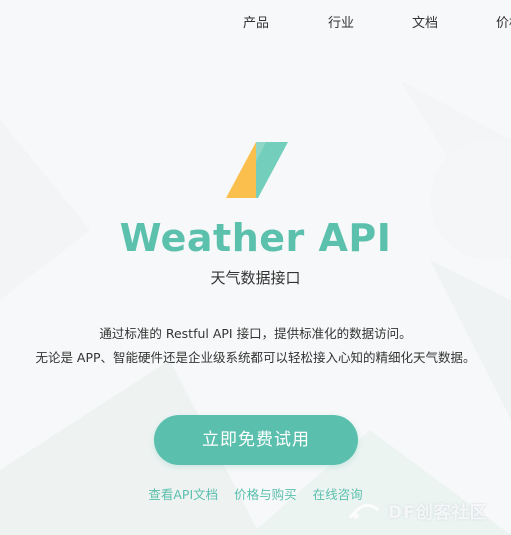 The height and width of the screenshot is (535, 511). Describe the element at coordinates (265, 494) in the screenshot. I see `pricing-purchase-link: 价格与购买` at that location.